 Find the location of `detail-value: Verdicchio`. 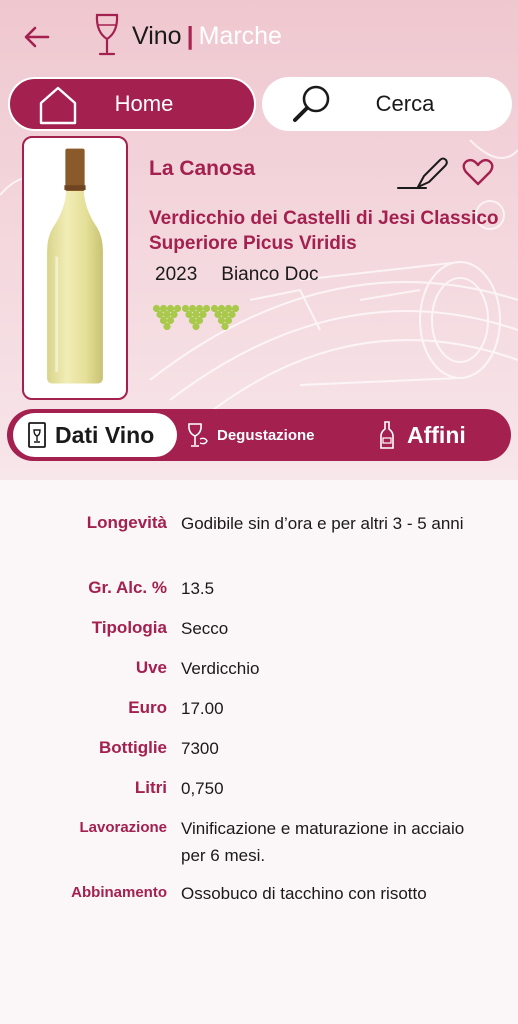

detail-value: Verdicchio is located at coordinates (220, 668).